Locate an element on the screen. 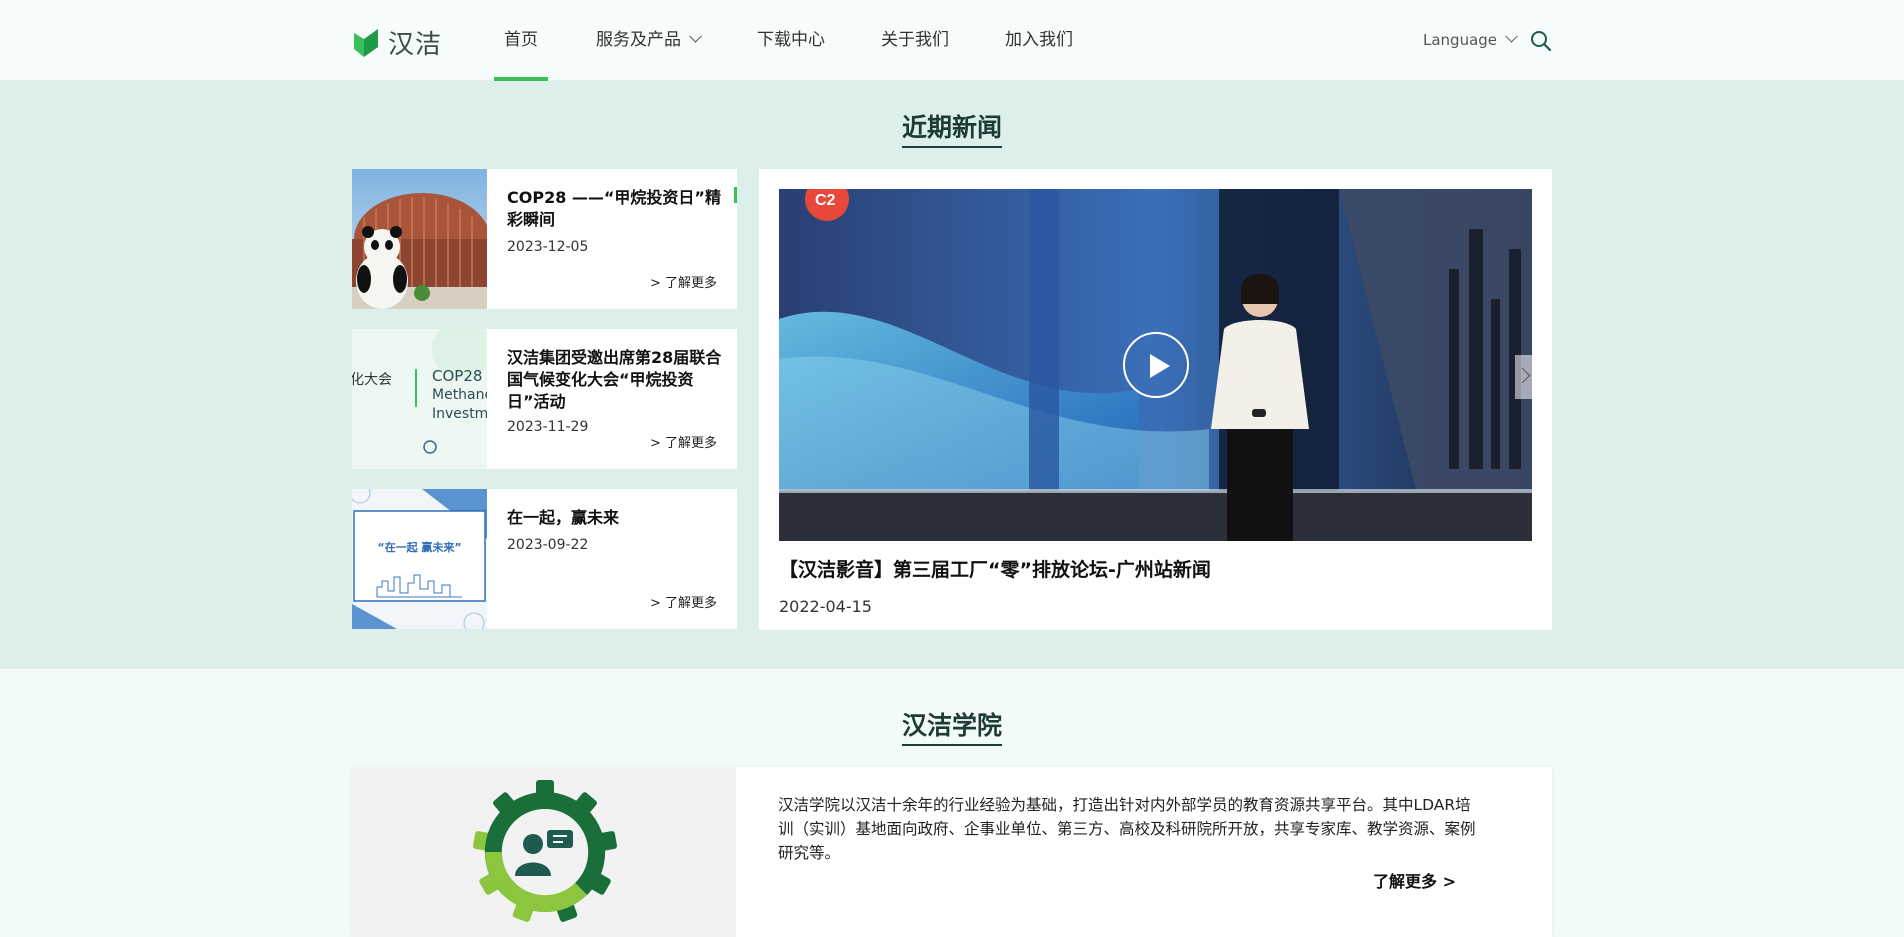 The width and height of the screenshot is (1904, 937). nav-home-label: 首页 is located at coordinates (521, 40).